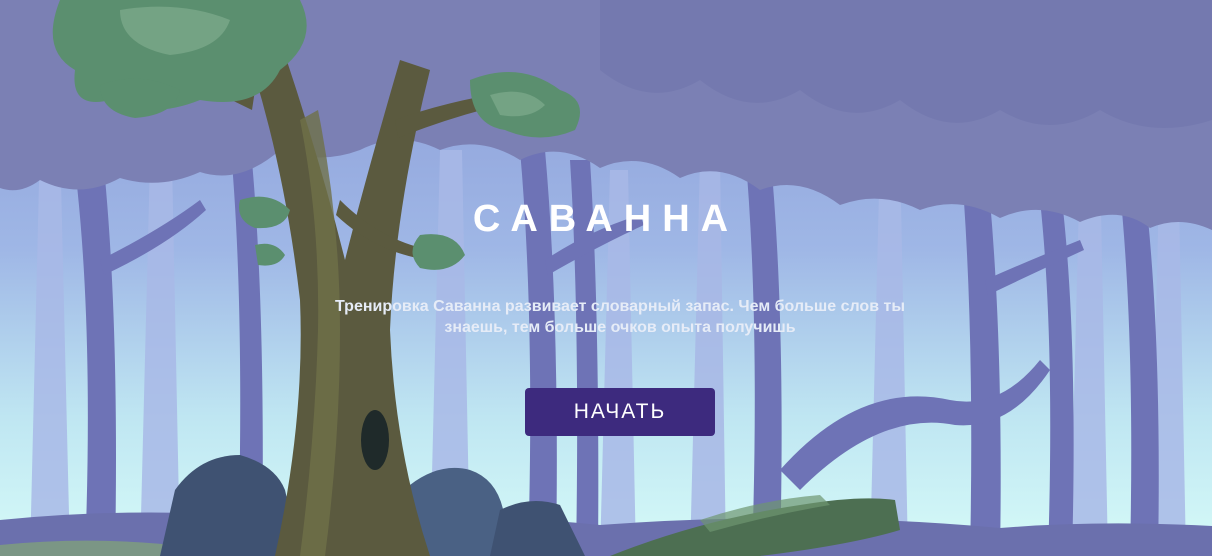 The image size is (1212, 556). Describe the element at coordinates (606, 219) in the screenshot. I see `game-title: САВАННА` at that location.